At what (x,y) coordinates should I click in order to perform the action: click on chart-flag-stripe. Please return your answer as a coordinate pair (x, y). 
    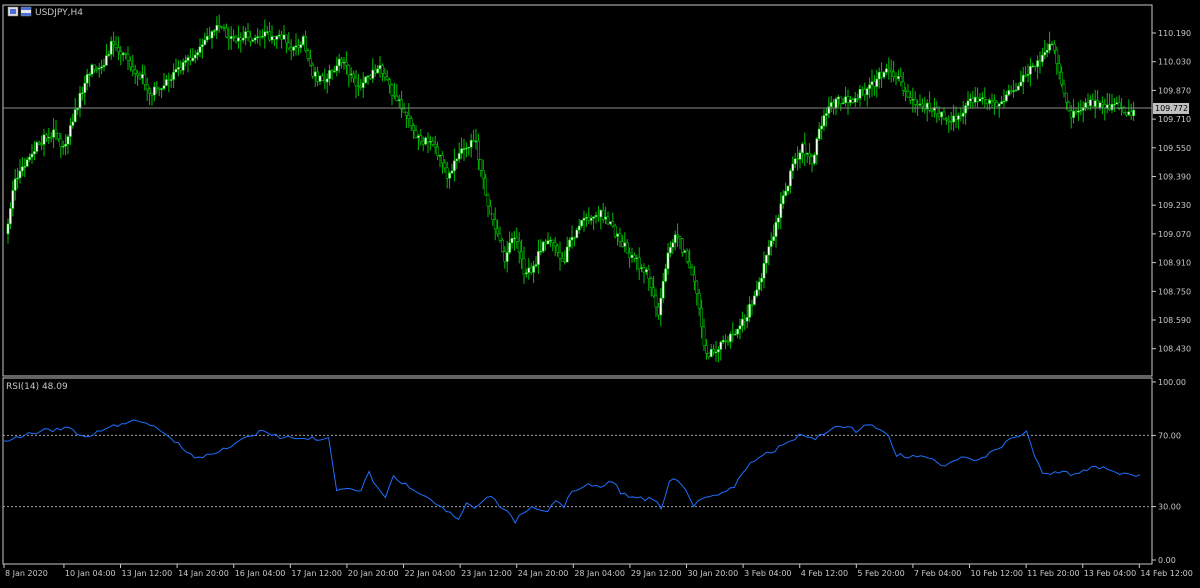
    Looking at the image, I should click on (26, 11).